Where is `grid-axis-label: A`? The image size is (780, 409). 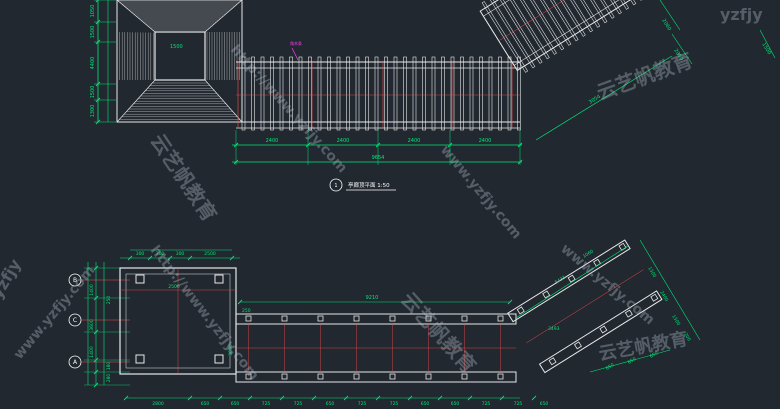
grid-axis-label: A is located at coordinates (75, 362).